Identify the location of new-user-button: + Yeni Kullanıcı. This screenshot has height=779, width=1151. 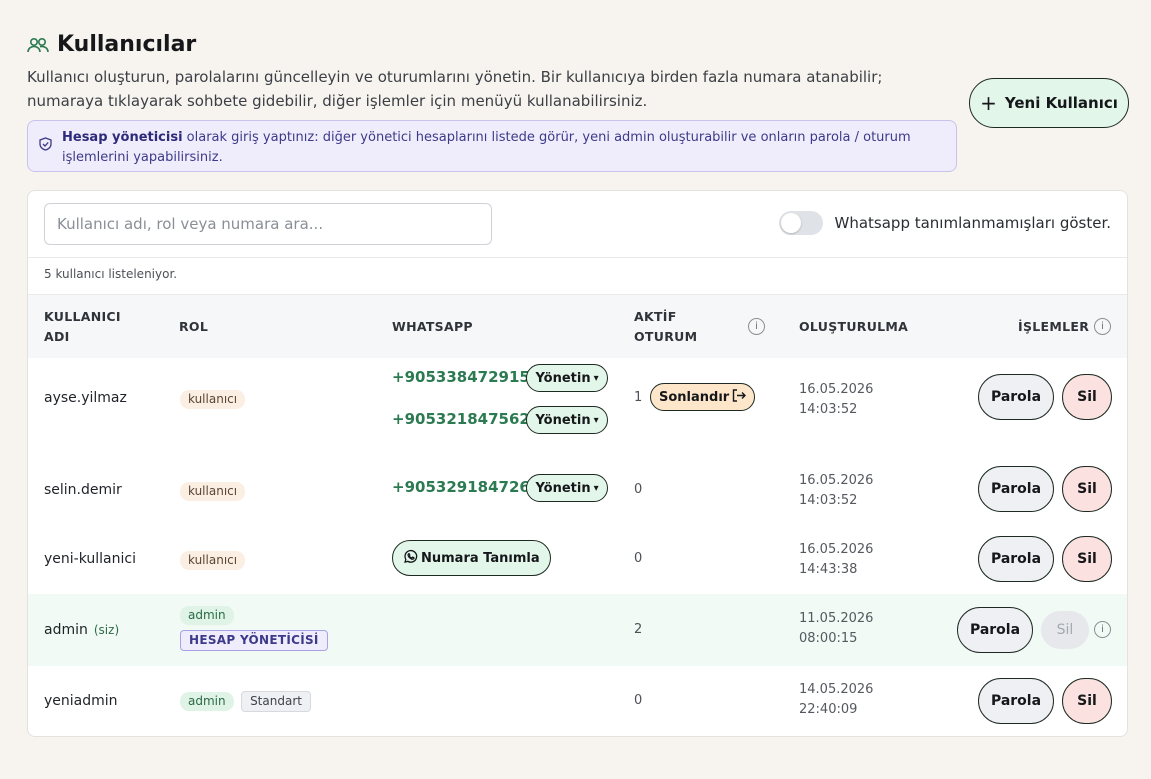
(1049, 103).